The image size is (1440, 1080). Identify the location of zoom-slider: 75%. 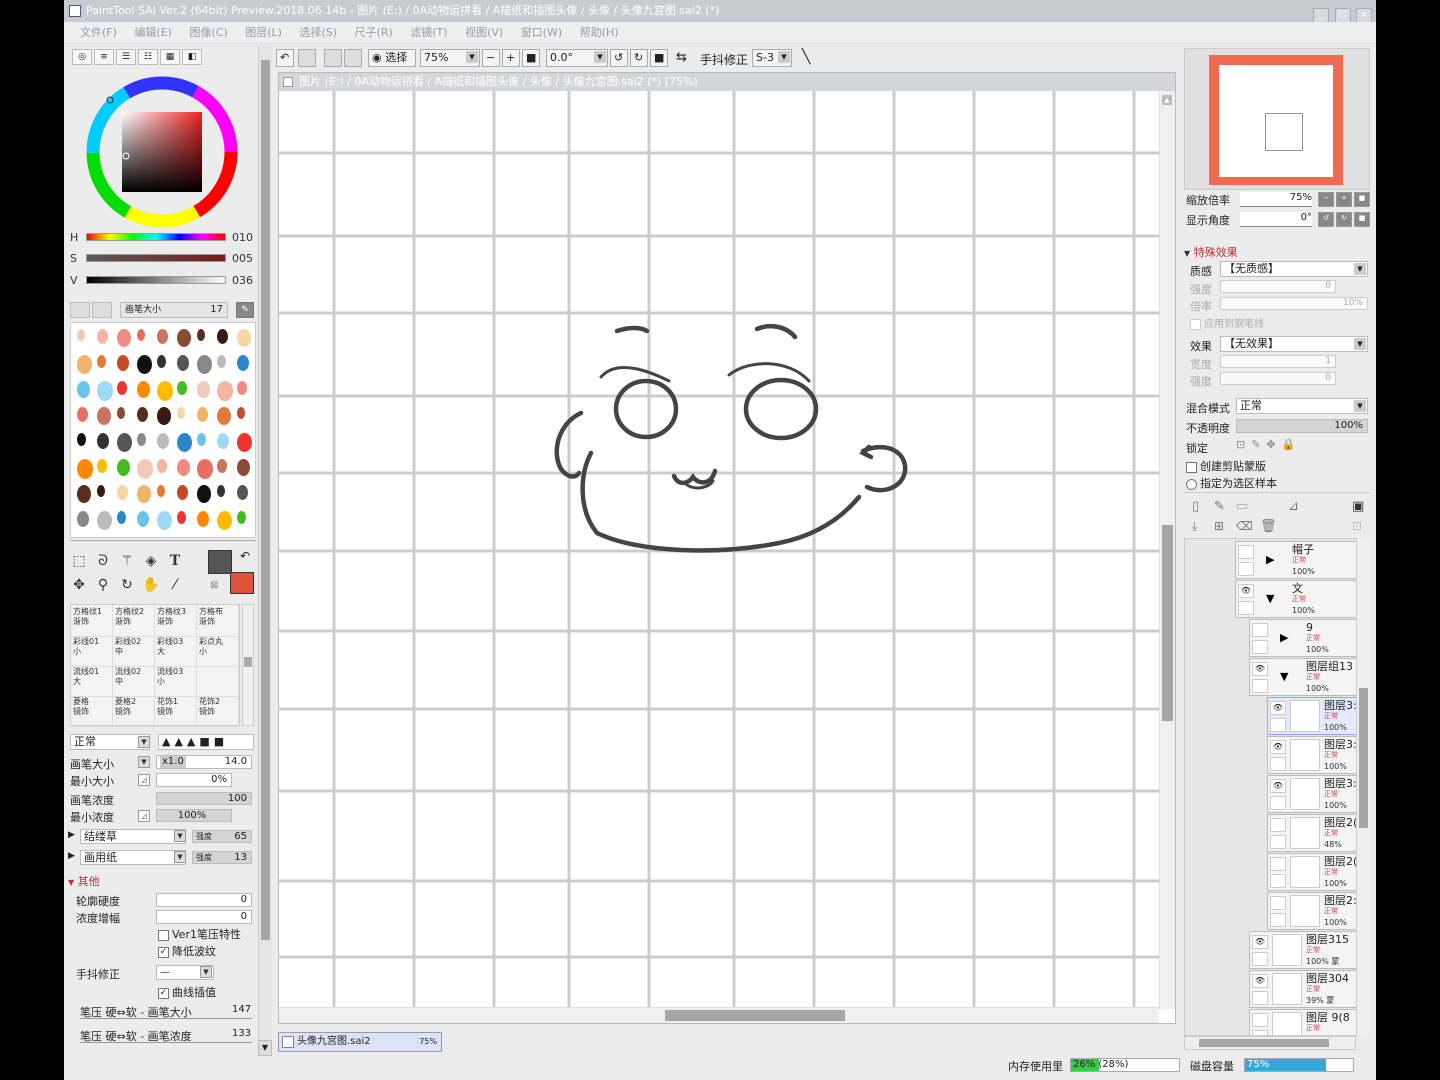
(1276, 199).